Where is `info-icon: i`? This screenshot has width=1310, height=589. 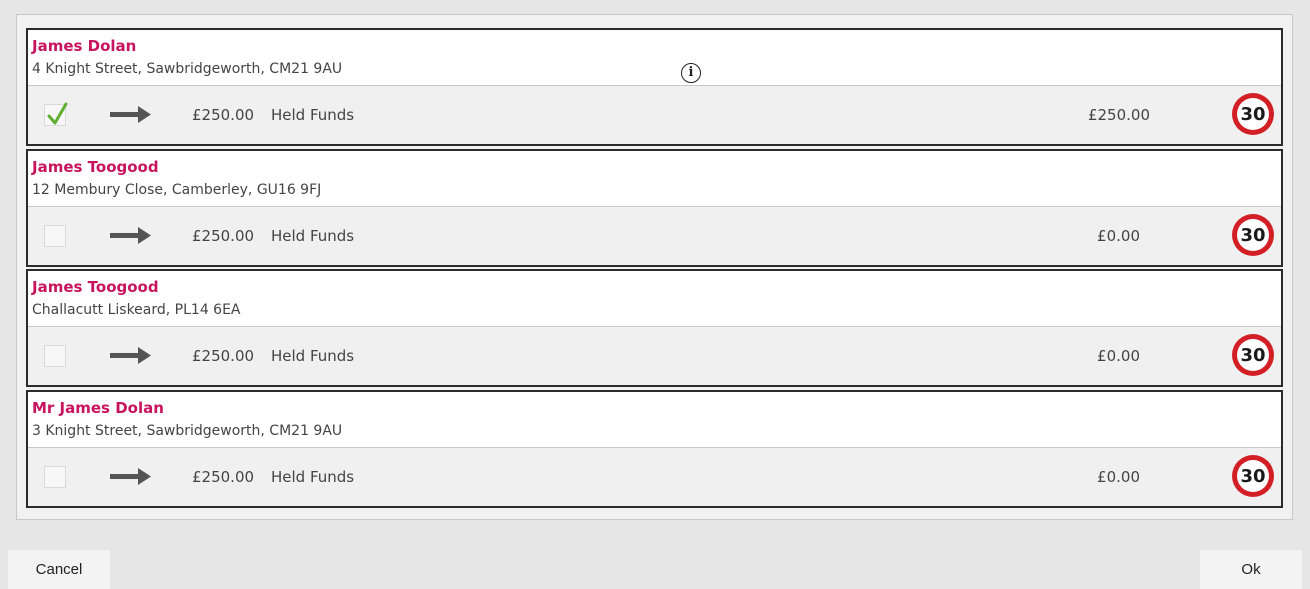
info-icon: i is located at coordinates (691, 73).